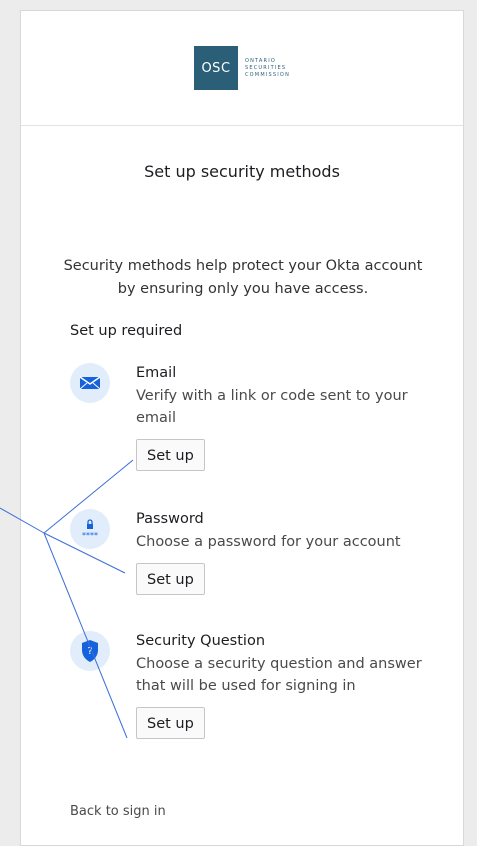  I want to click on security-question-setup-button: Set up, so click(170, 723).